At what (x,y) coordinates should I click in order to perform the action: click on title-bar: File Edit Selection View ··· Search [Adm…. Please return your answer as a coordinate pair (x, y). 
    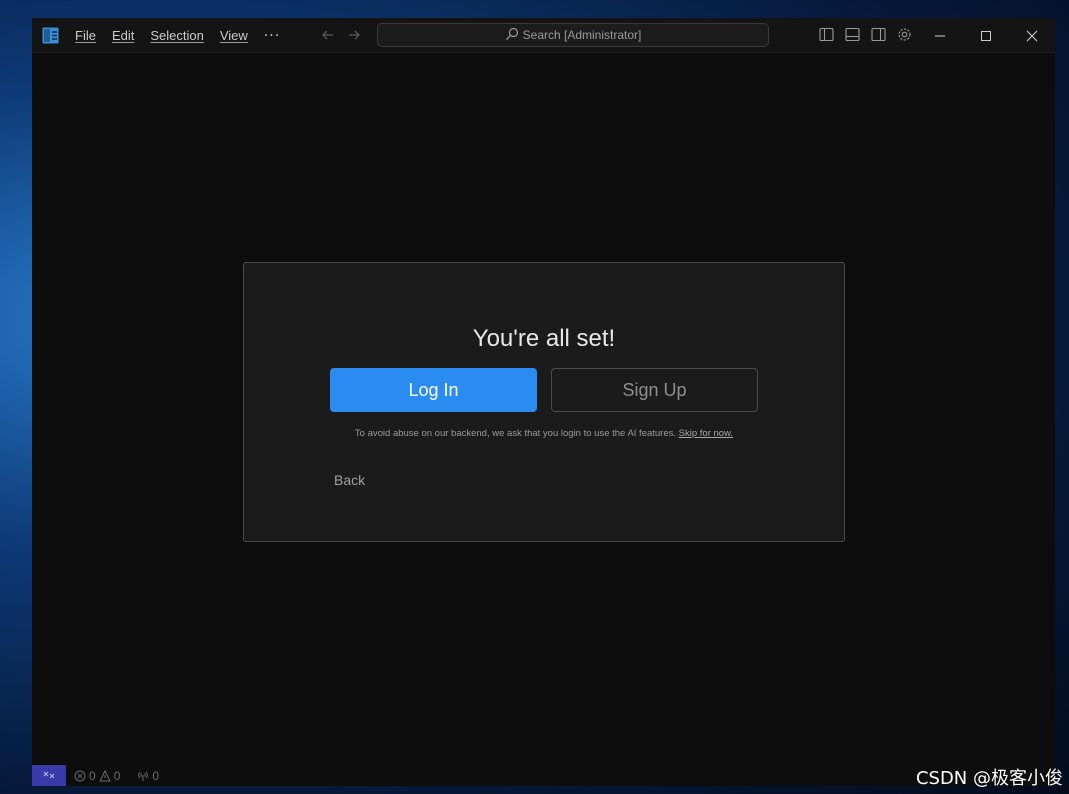
    Looking at the image, I should click on (543, 35).